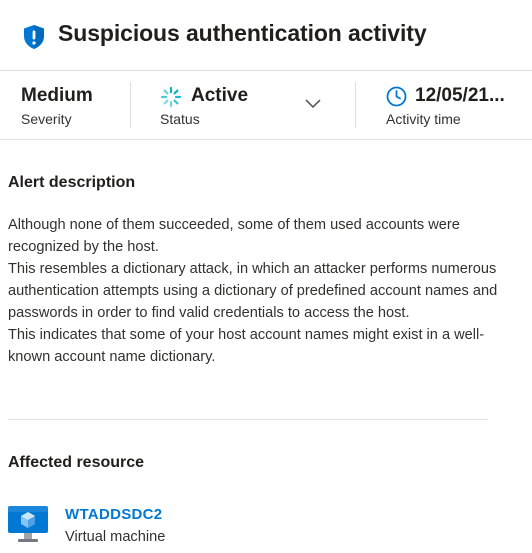 The height and width of the screenshot is (553, 532). I want to click on shield-alert-icon, so click(34, 37).